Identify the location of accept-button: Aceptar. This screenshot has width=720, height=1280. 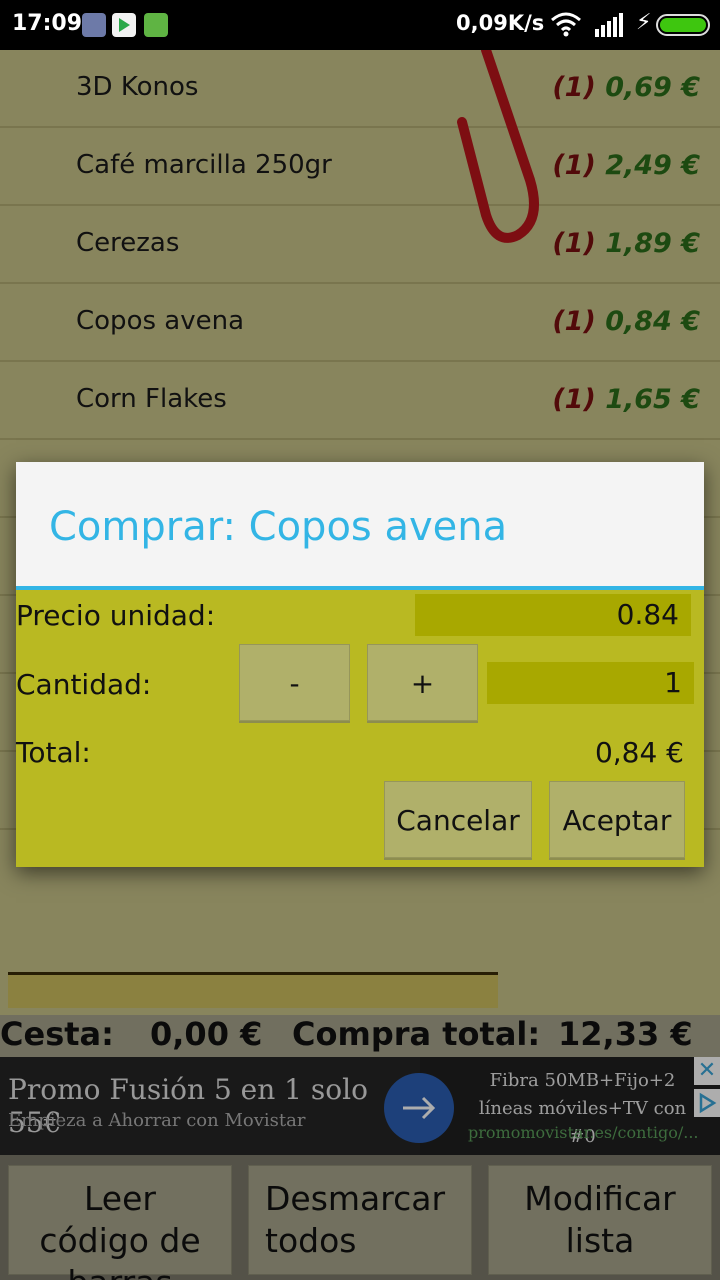
(617, 819).